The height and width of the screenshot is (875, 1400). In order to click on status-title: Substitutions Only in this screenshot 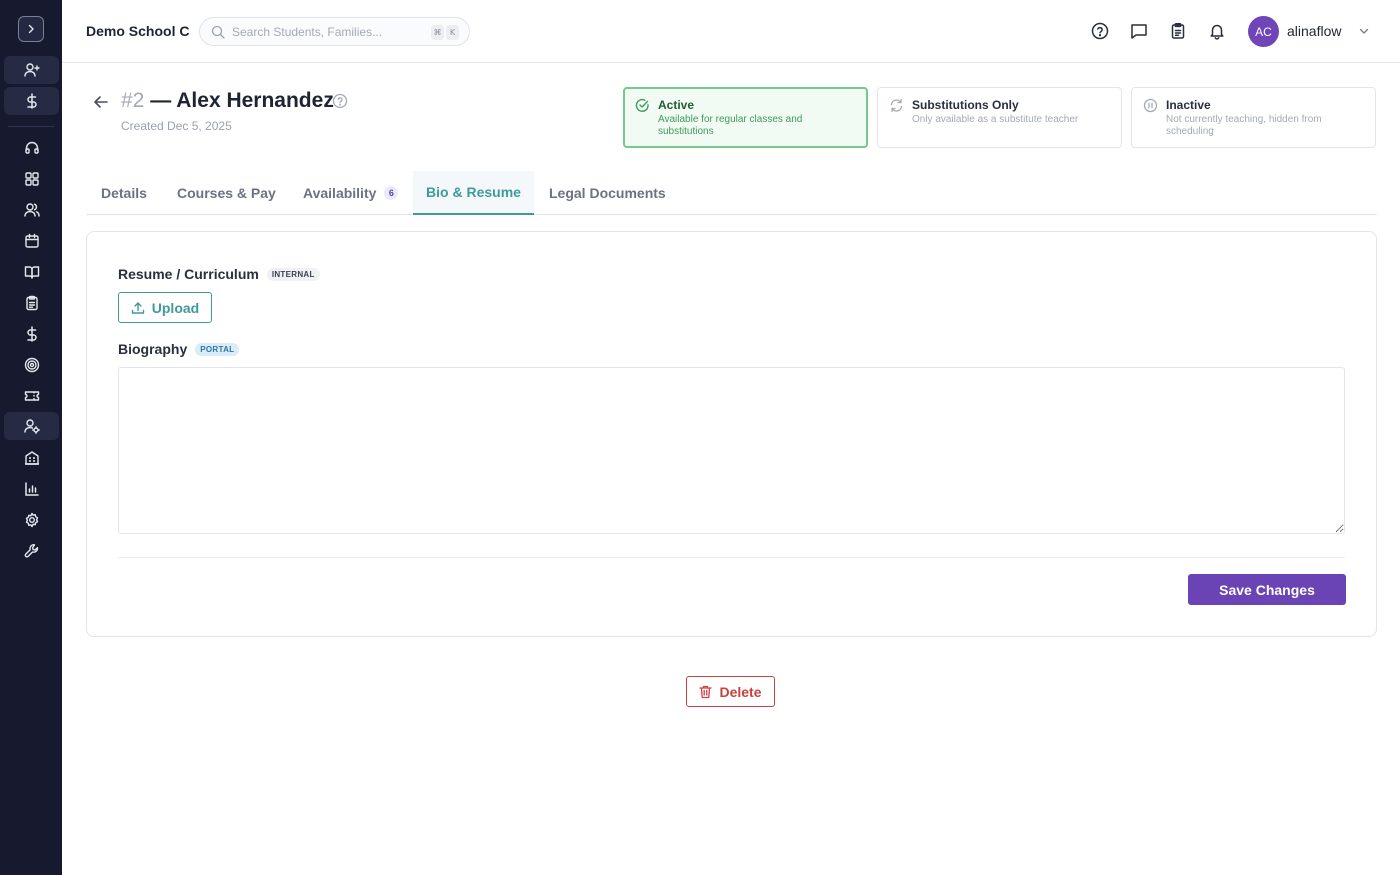, I will do `click(965, 105)`.